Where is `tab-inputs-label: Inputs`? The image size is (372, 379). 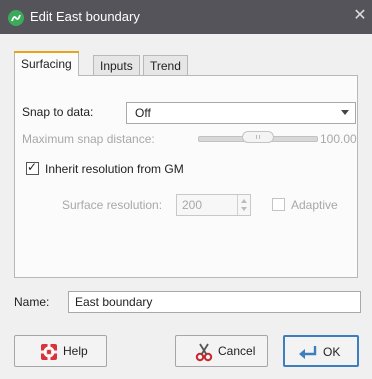
tab-inputs-label: Inputs is located at coordinates (116, 66).